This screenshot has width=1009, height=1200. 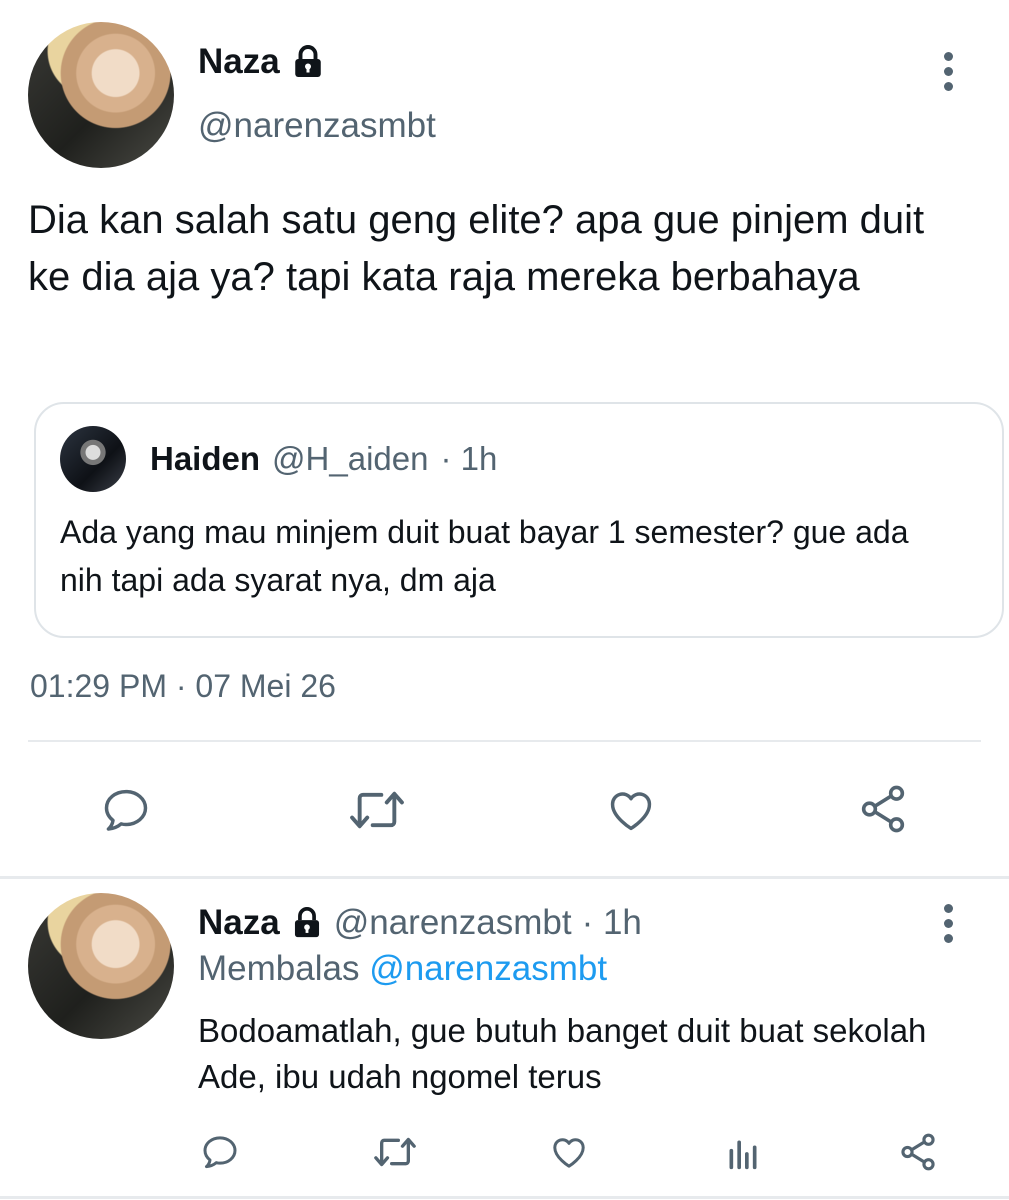 I want to click on replying-to-link: @narenzasmbt, so click(x=488, y=968).